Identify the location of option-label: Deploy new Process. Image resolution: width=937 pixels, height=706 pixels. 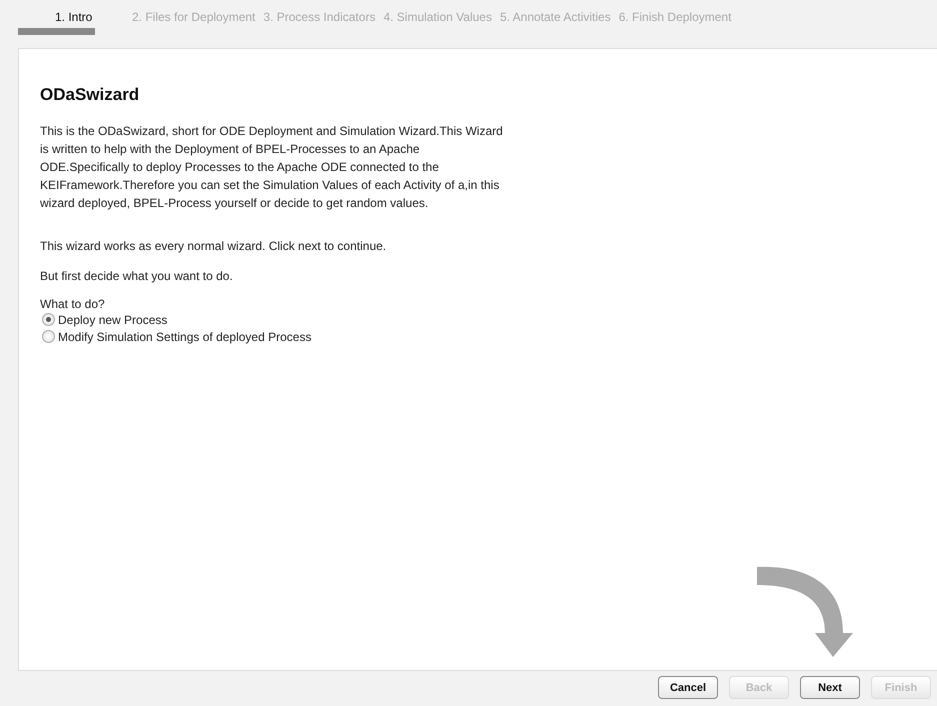
(113, 319).